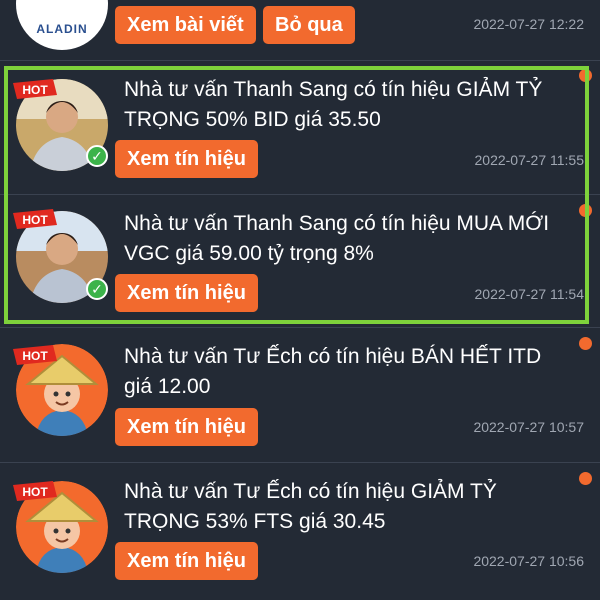 The image size is (600, 600). I want to click on skip-button: Bỏ qua, so click(309, 25).